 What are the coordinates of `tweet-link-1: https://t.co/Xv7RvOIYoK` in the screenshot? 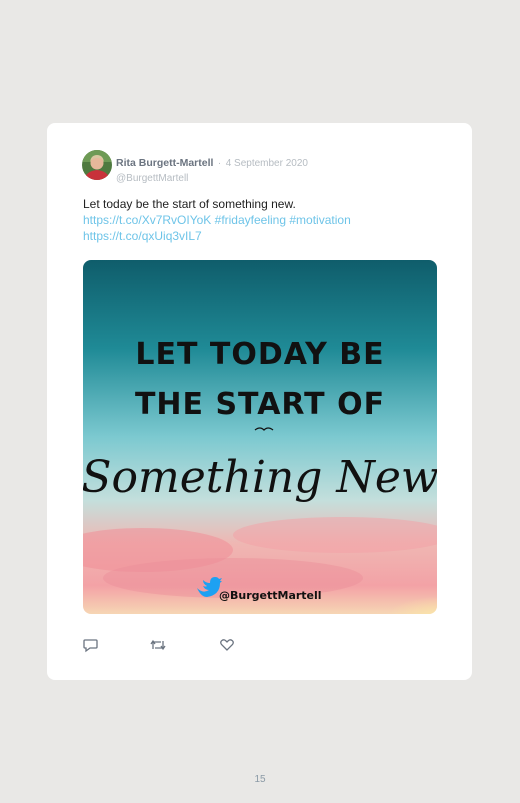 It's located at (147, 220).